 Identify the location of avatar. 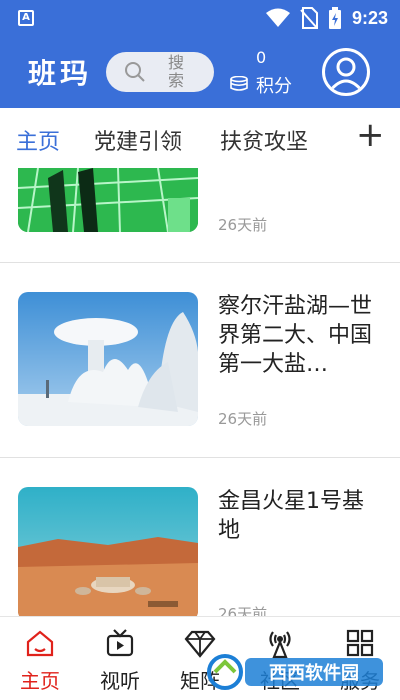
(346, 72).